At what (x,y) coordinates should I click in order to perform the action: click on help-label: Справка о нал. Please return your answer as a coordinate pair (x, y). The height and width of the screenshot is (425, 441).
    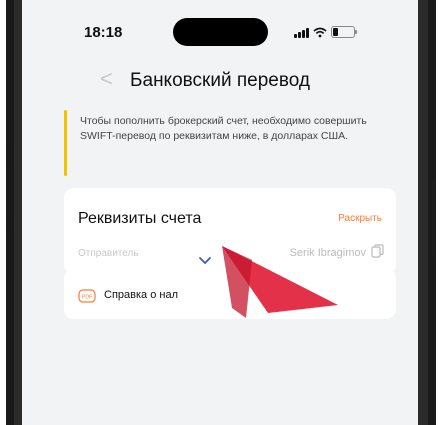
    Looking at the image, I should click on (141, 295).